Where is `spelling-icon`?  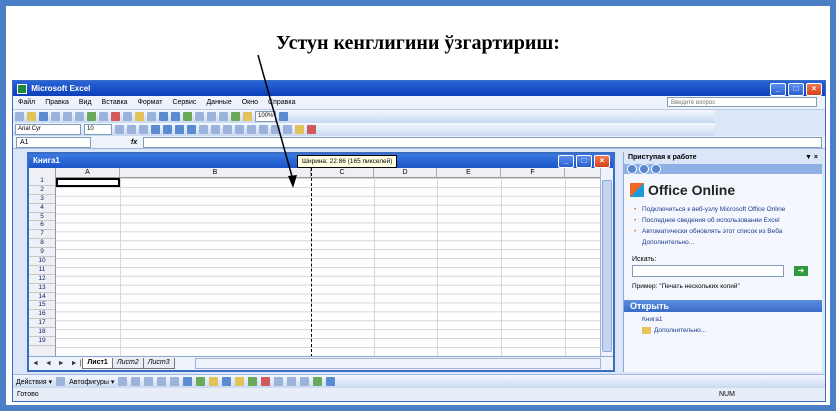 spelling-icon is located at coordinates (91, 116).